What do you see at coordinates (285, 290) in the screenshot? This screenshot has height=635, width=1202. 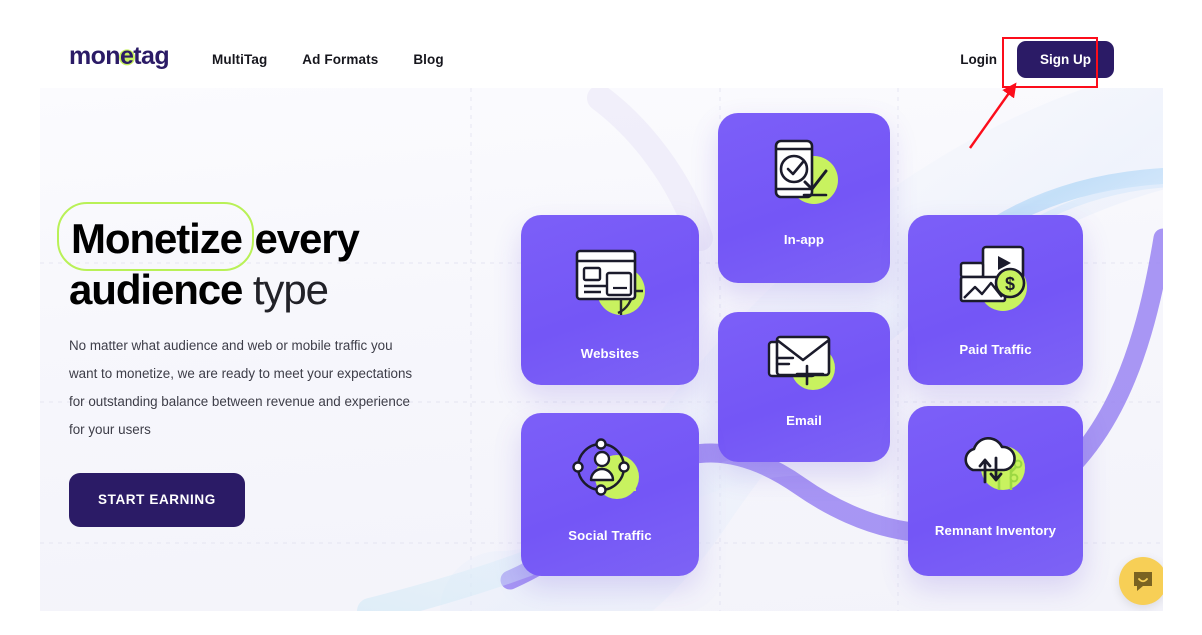 I see `hero-title-line2-light: type` at bounding box center [285, 290].